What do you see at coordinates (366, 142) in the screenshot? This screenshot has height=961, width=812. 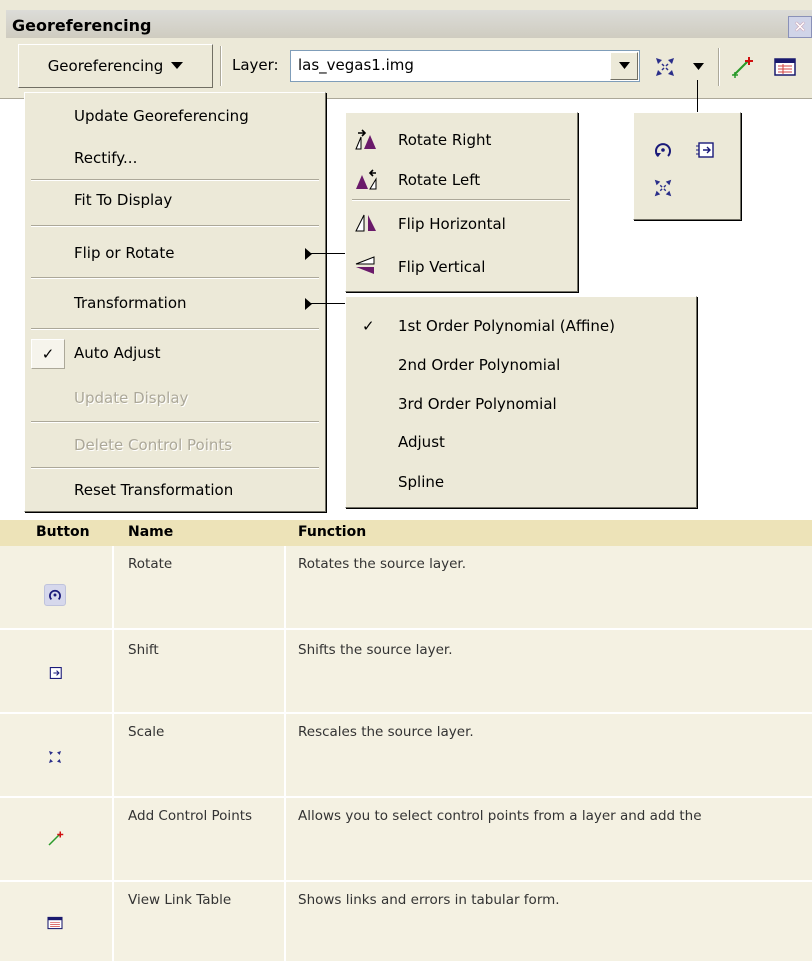 I see `rotate-right-icon` at bounding box center [366, 142].